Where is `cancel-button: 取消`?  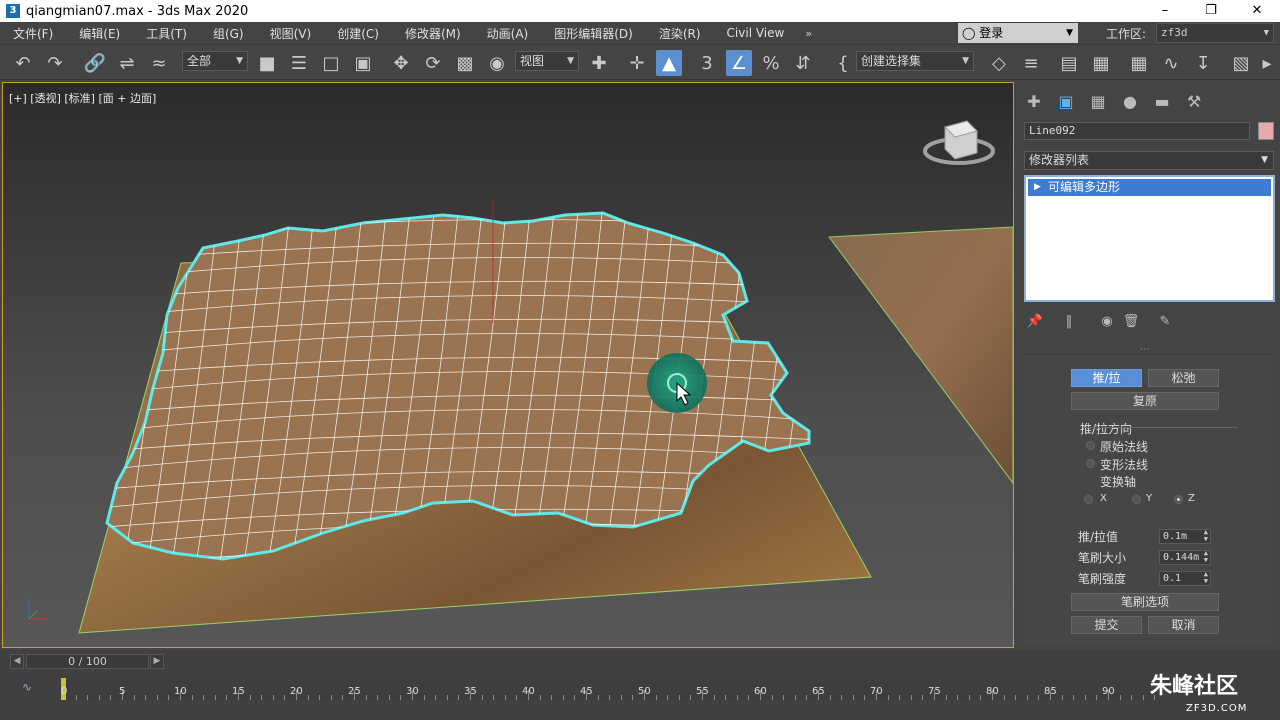
cancel-button: 取消 is located at coordinates (1183, 625).